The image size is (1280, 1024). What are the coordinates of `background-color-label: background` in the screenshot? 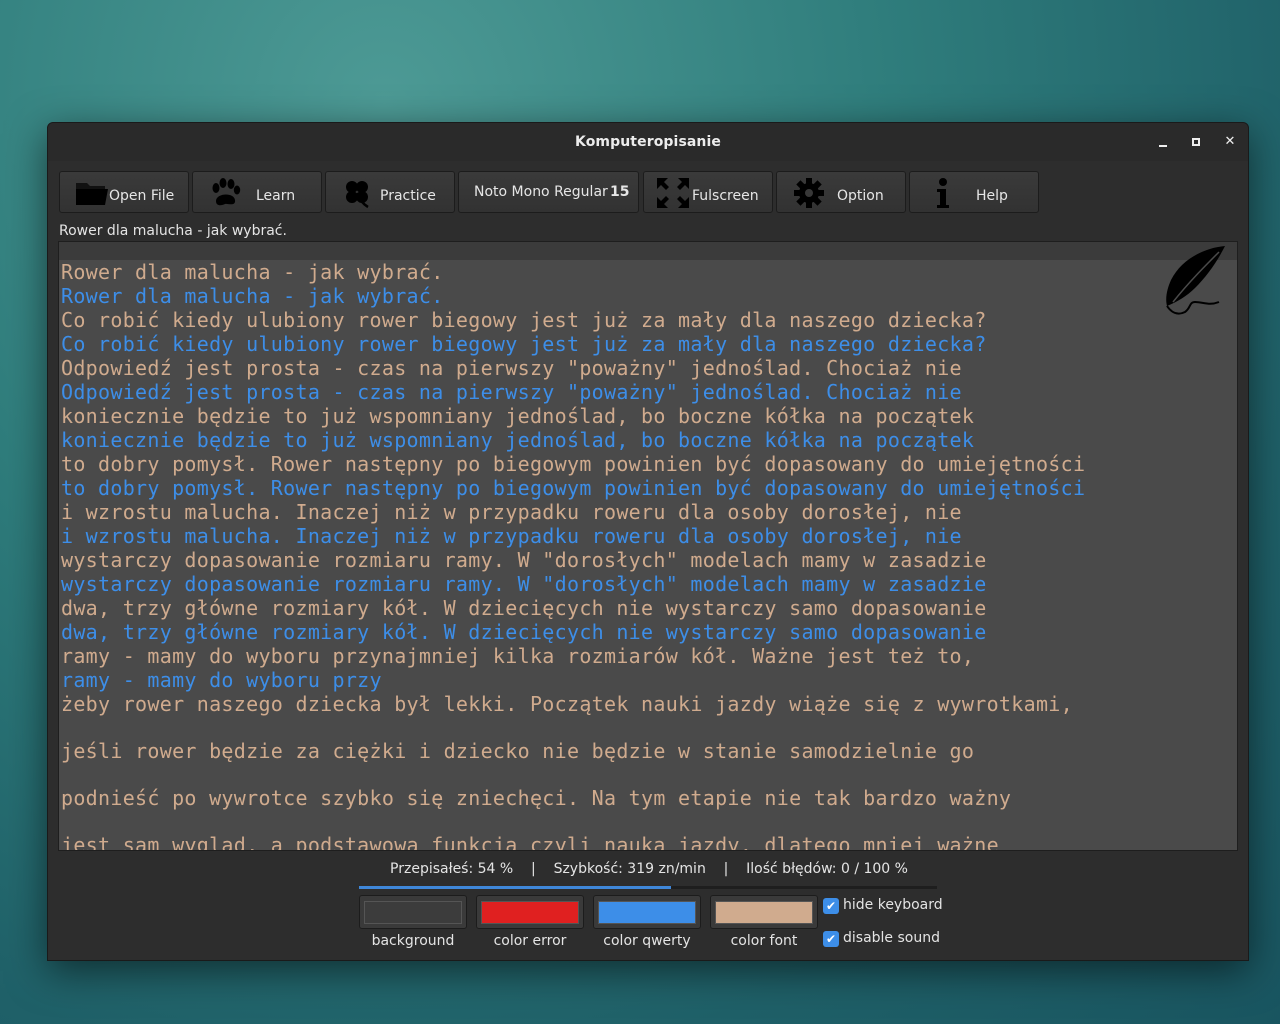 It's located at (413, 941).